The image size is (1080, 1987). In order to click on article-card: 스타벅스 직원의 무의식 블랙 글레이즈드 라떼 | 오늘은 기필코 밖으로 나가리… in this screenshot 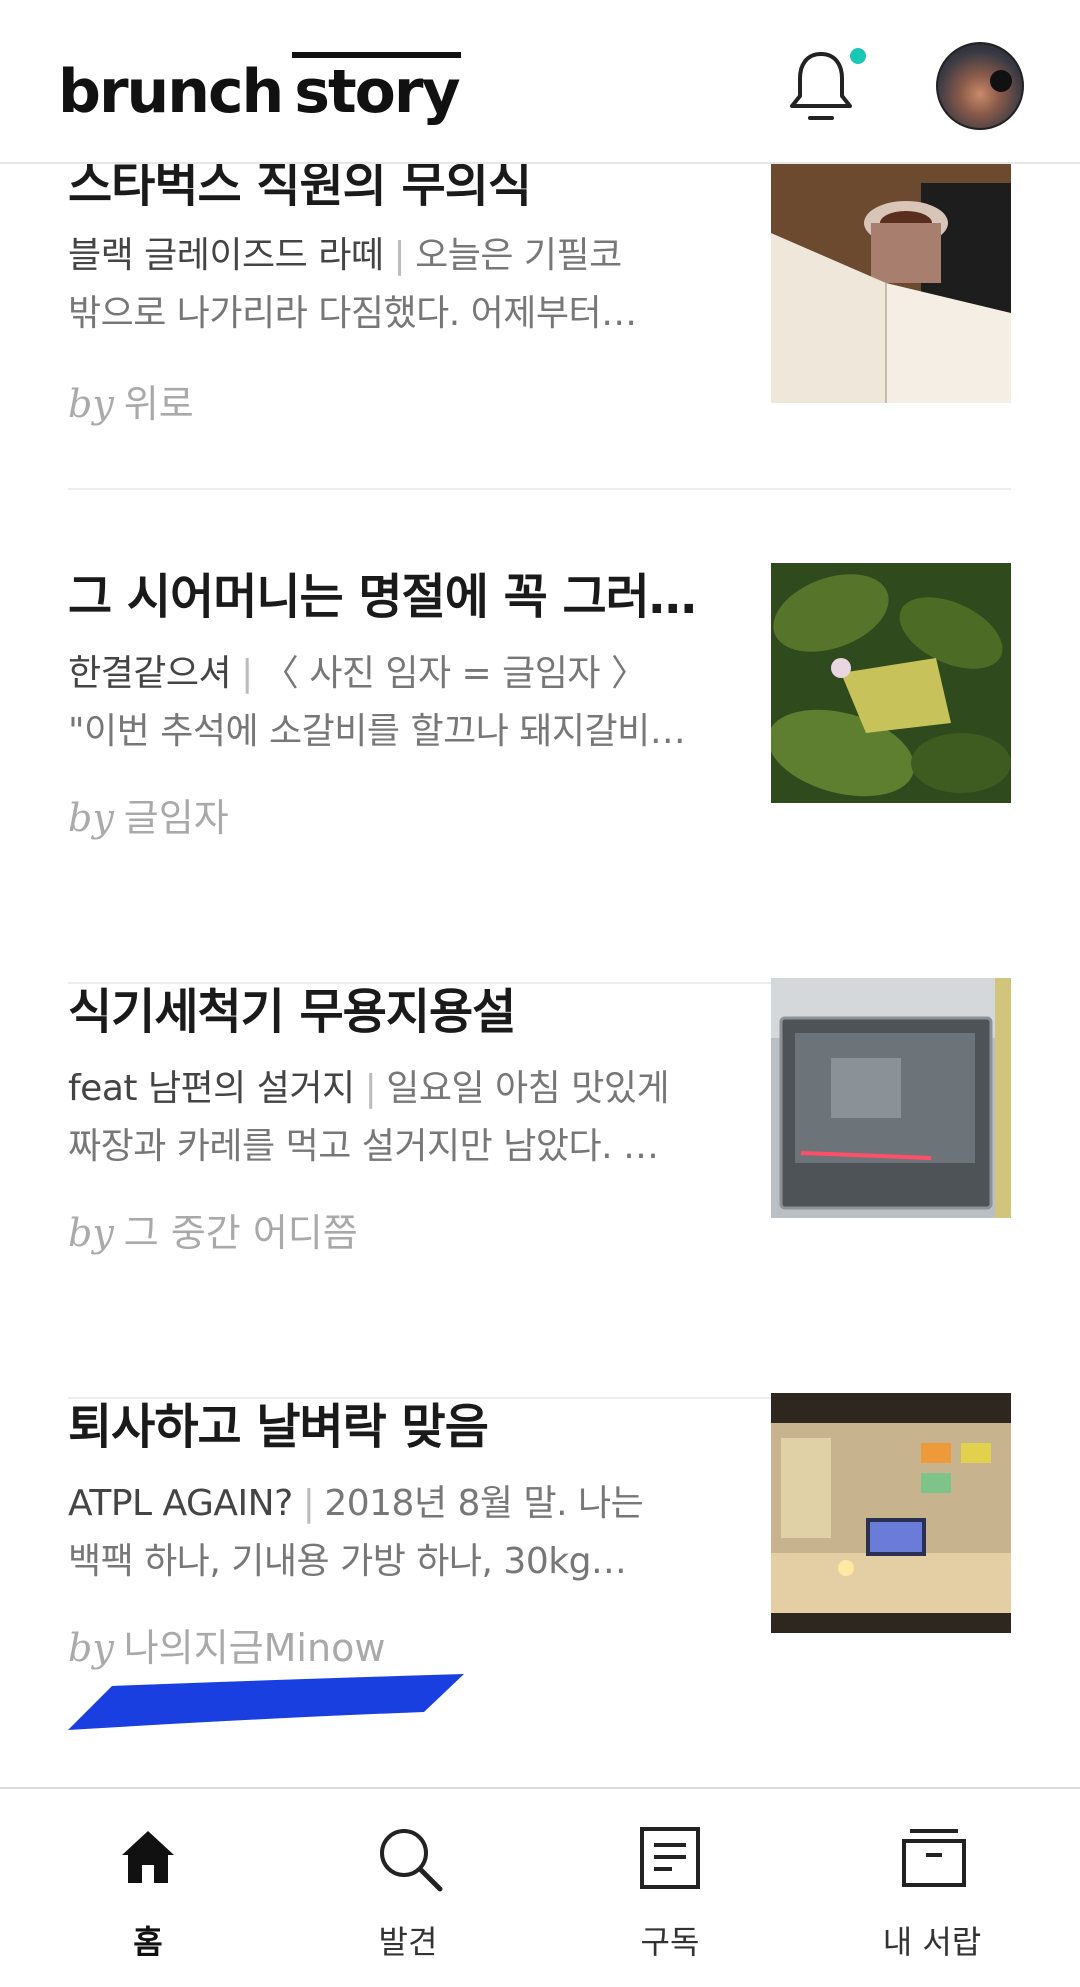, I will do `click(539, 322)`.